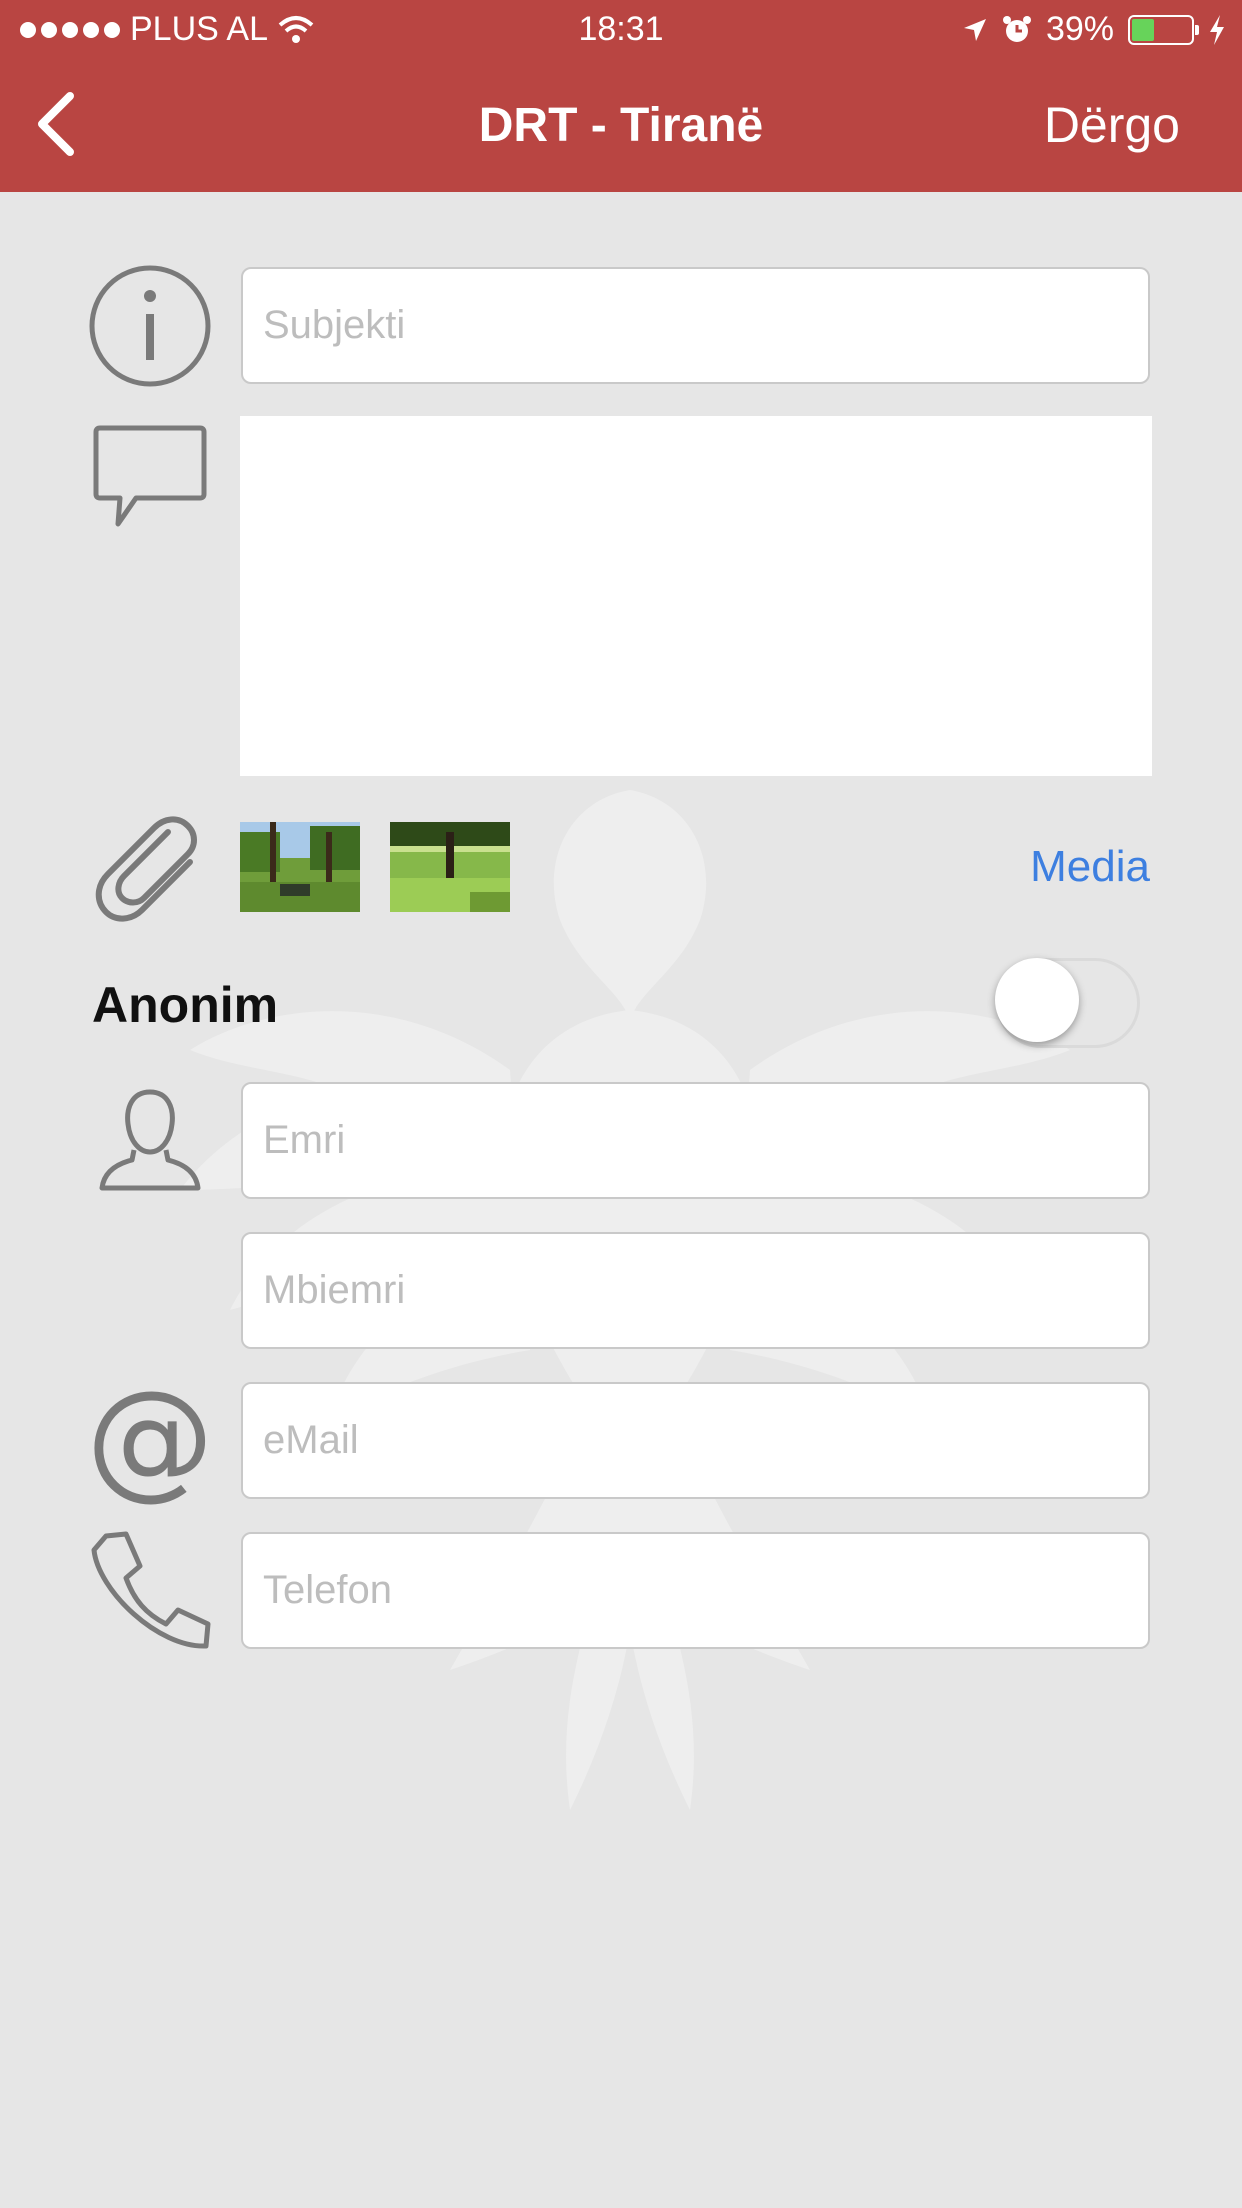 Image resolution: width=1242 pixels, height=2208 pixels. I want to click on media-button: Media, so click(1090, 867).